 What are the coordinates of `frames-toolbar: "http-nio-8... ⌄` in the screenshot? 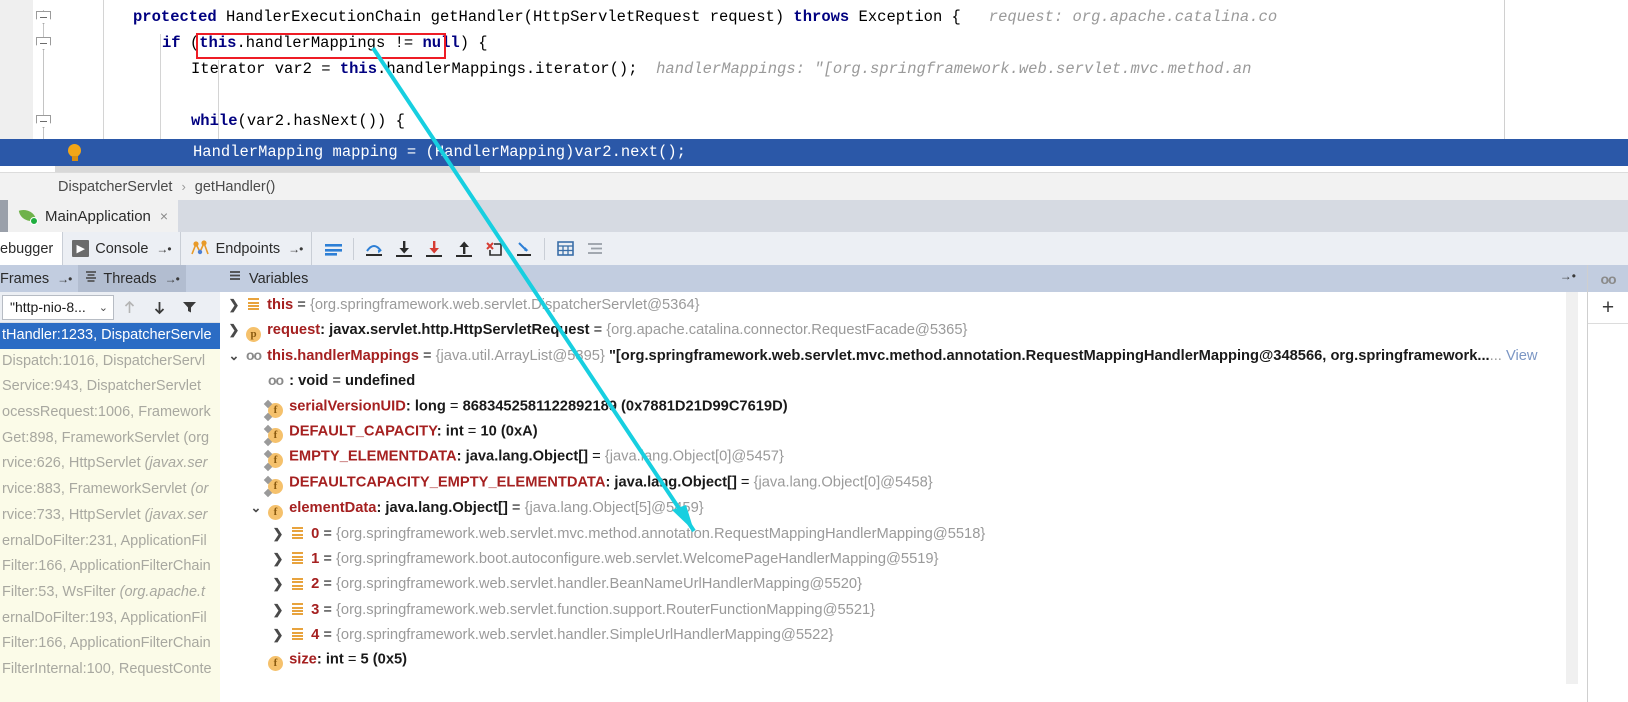 It's located at (110, 307).